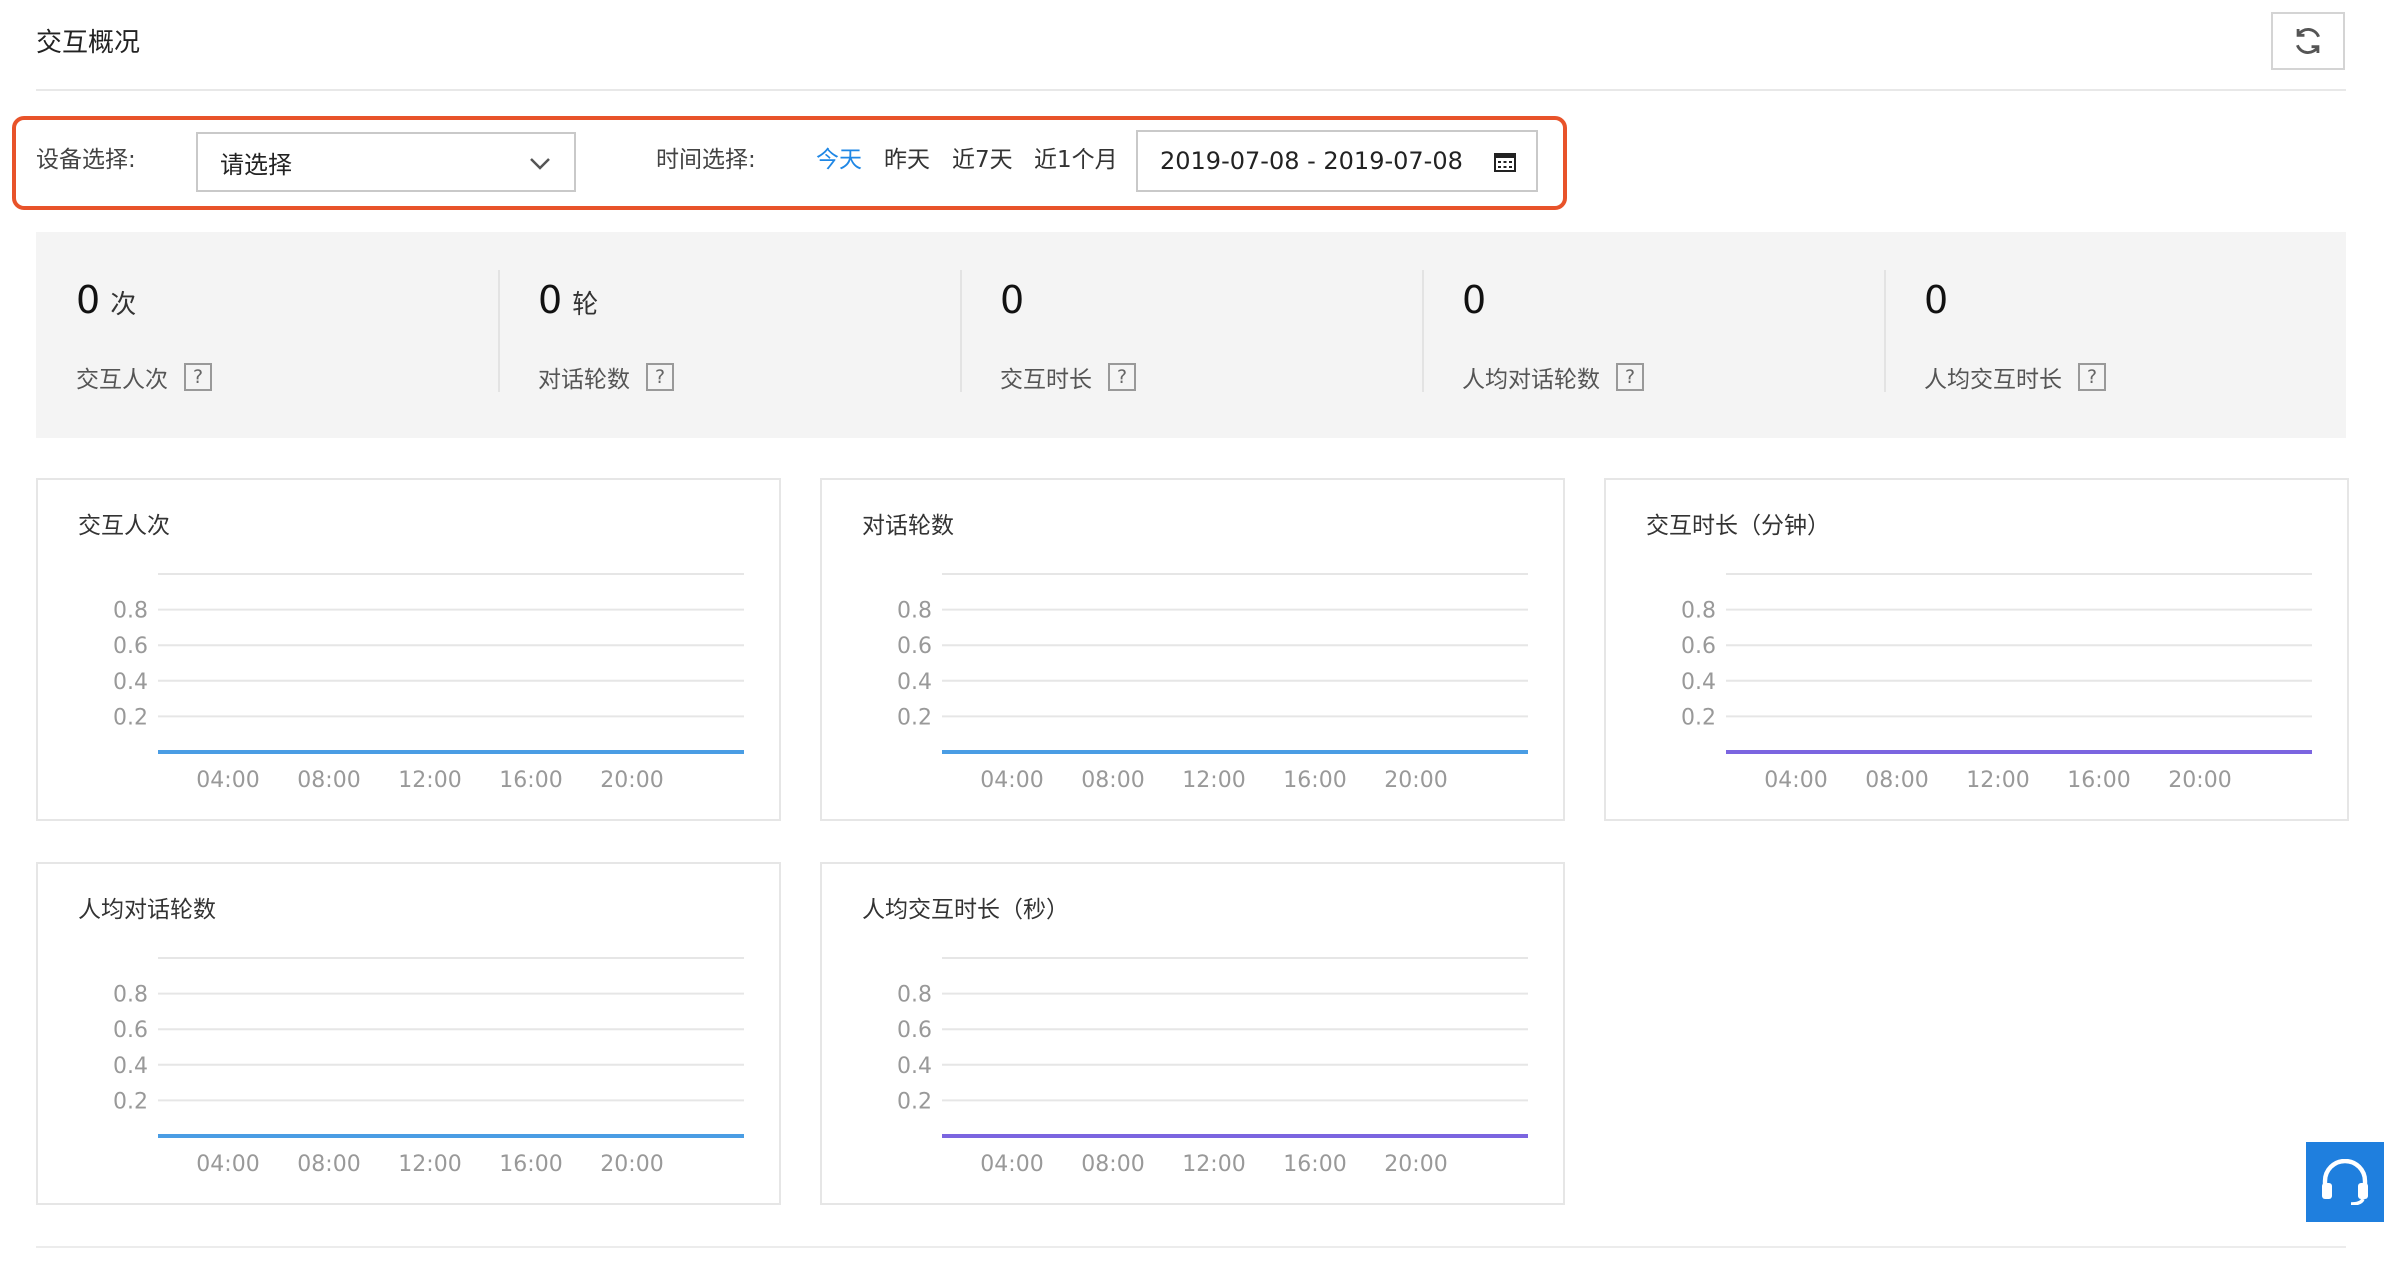 The image size is (2384, 1274). I want to click on stat-interaction-duration: 0 交互时长?, so click(1191, 335).